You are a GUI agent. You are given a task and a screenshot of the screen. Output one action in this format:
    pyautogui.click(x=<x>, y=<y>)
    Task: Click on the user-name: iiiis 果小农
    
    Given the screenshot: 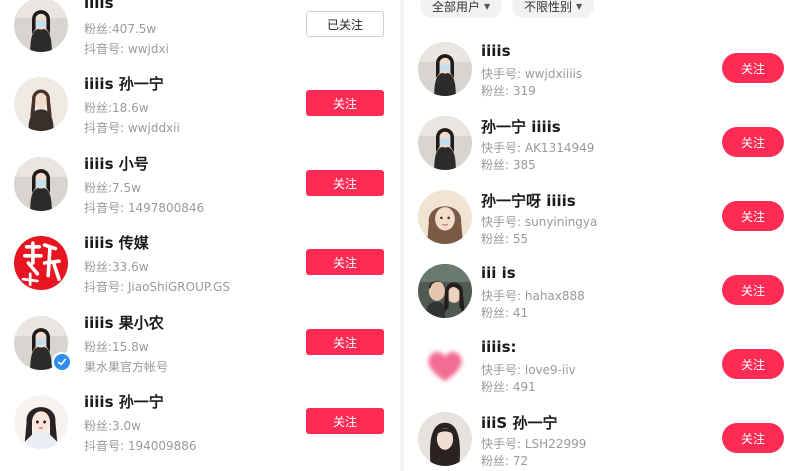 What is the action you would take?
    pyautogui.click(x=124, y=322)
    